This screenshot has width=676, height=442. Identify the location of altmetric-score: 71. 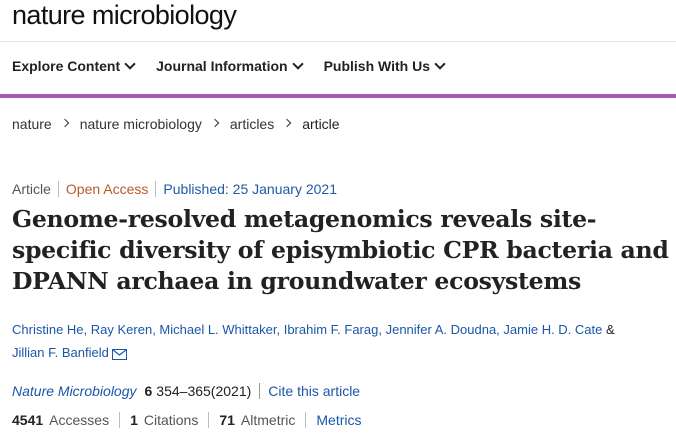
(227, 420).